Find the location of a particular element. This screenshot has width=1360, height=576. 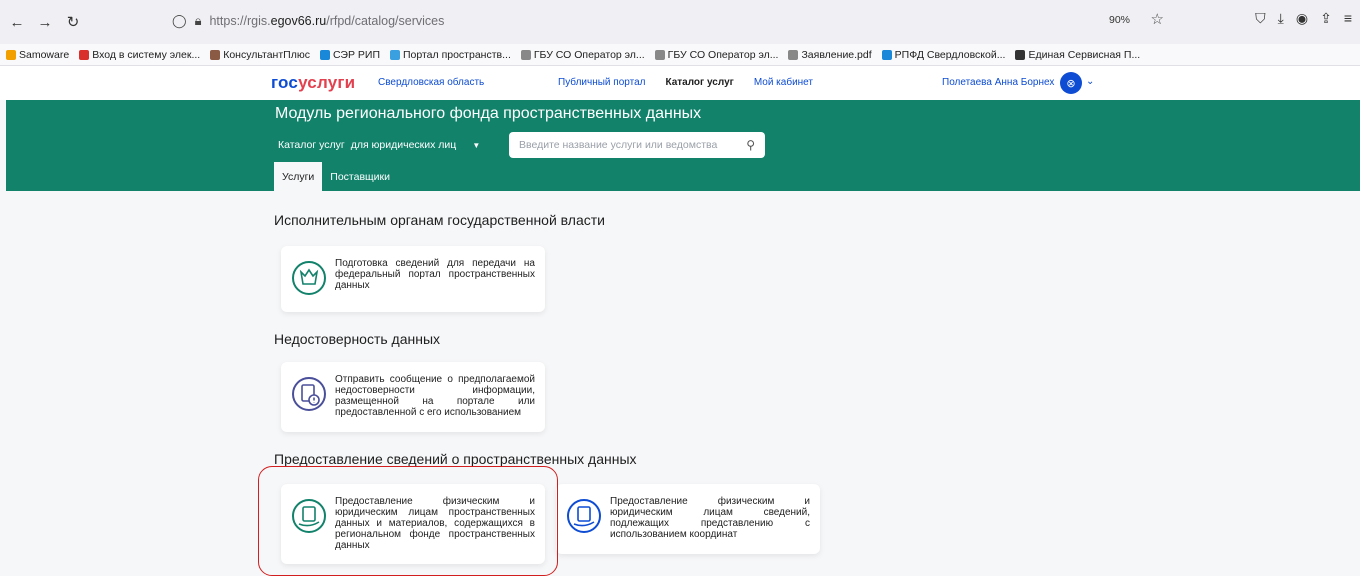

nav-my-account: Мой кабинет is located at coordinates (783, 82).